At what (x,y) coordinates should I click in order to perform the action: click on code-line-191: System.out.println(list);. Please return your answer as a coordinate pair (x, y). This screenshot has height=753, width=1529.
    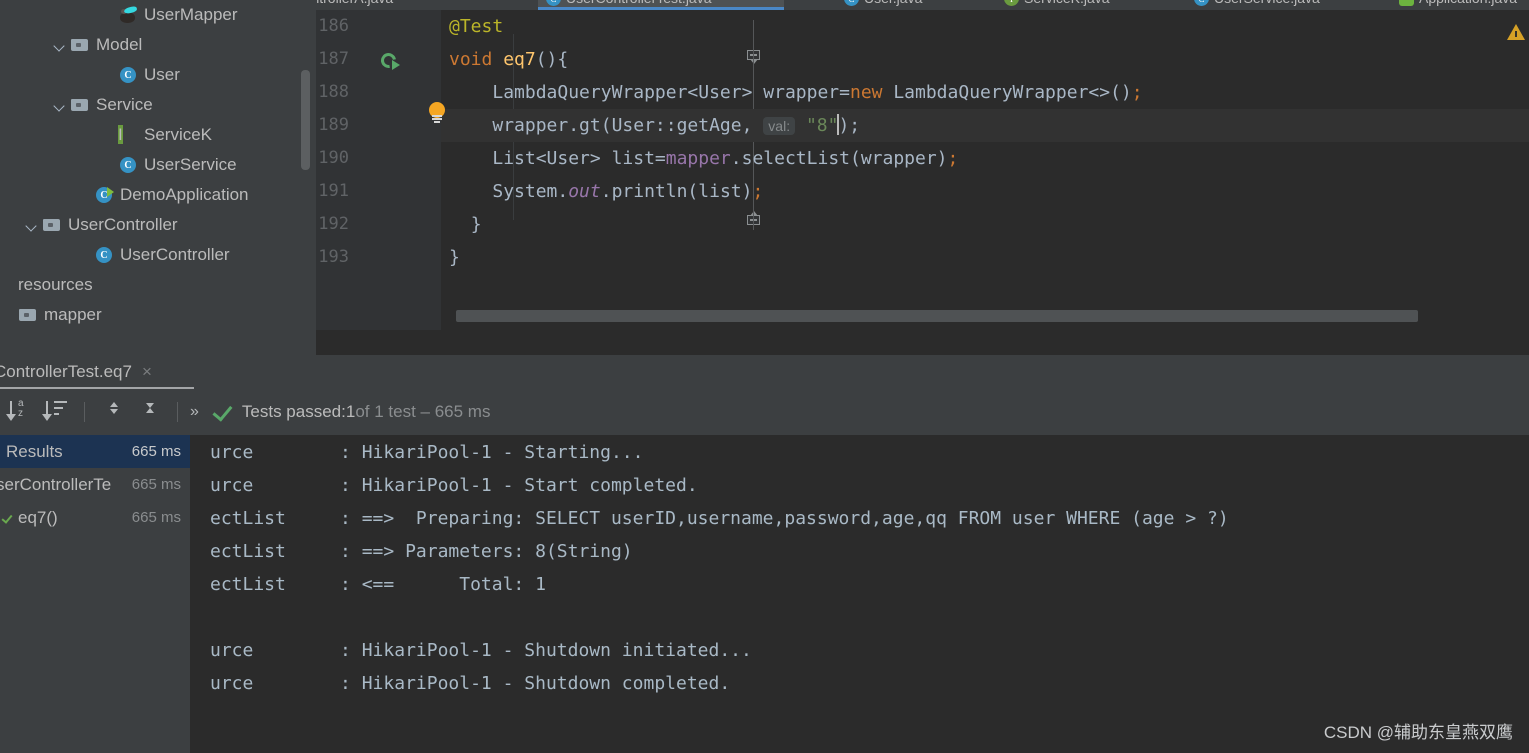
    Looking at the image, I should click on (985, 191).